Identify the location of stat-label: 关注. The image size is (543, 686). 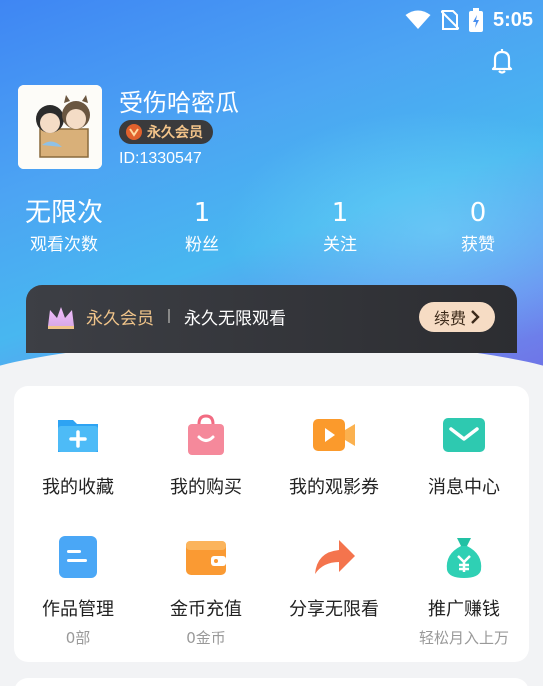
(340, 245).